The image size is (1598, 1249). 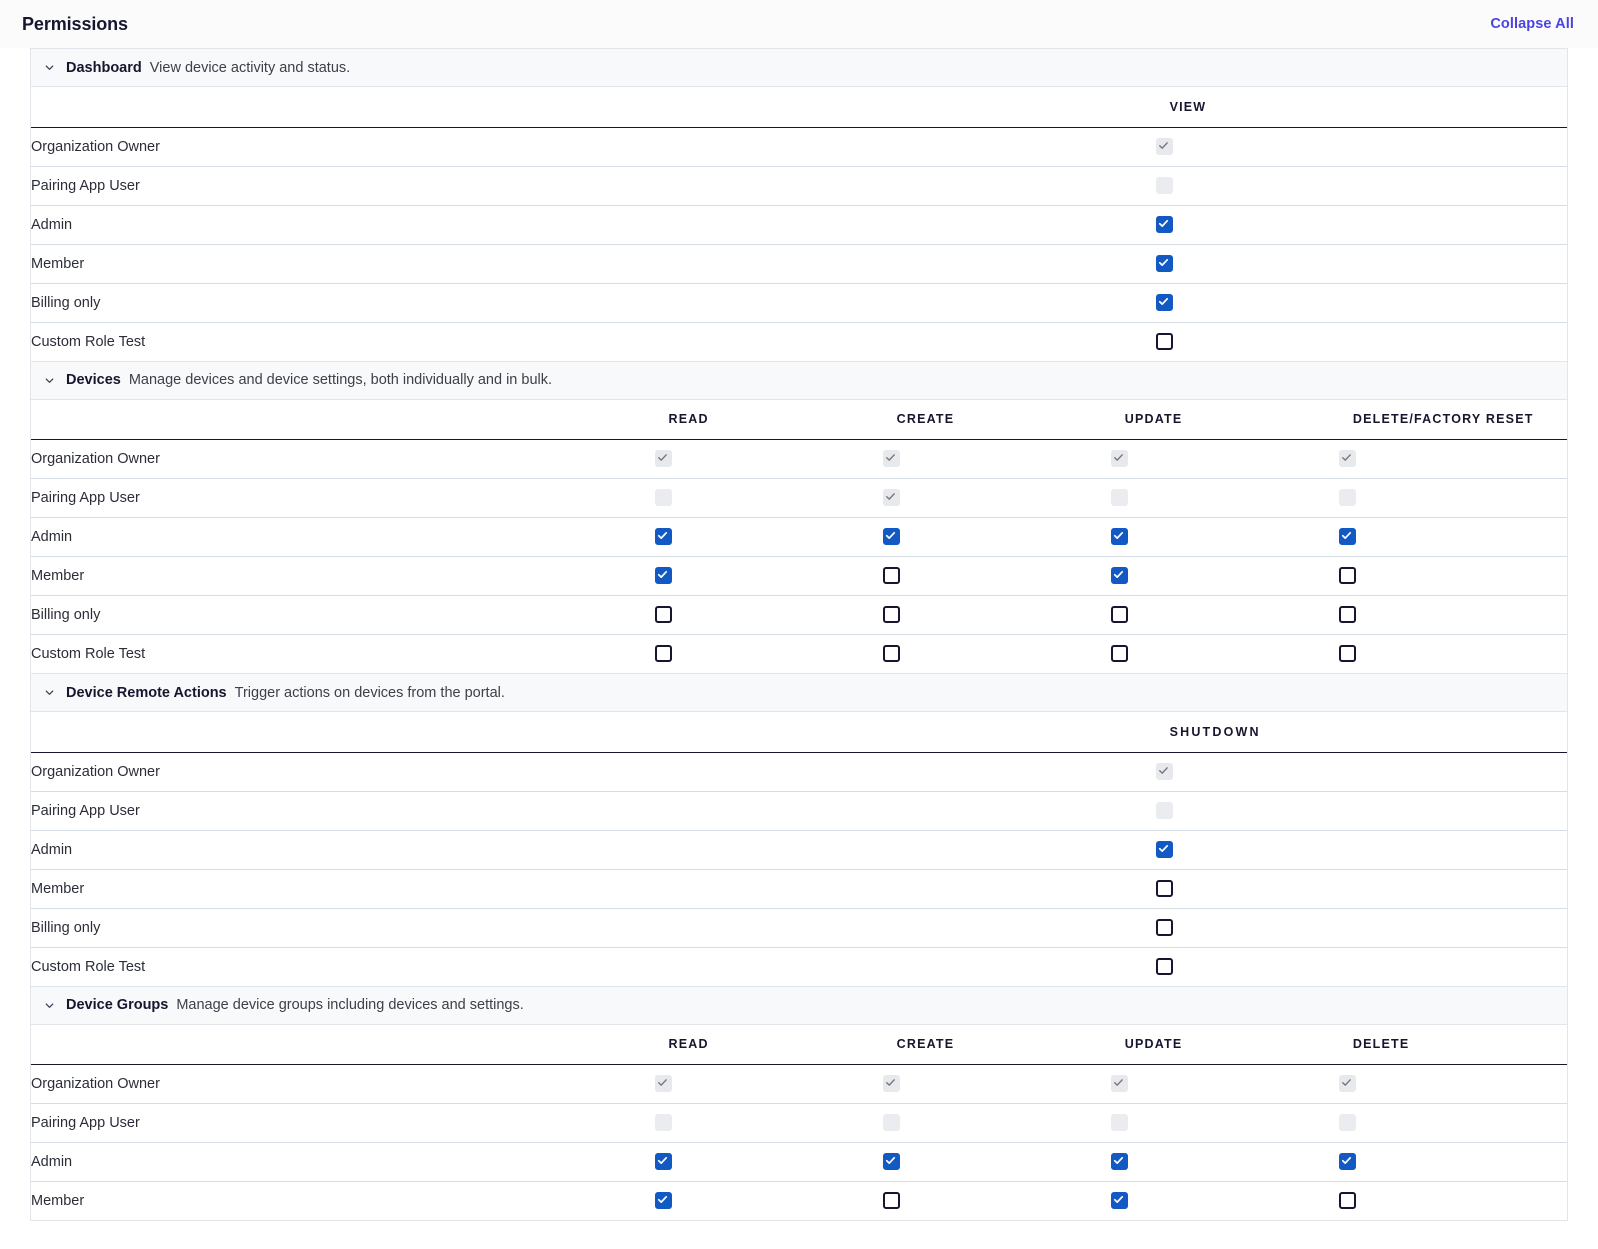 I want to click on column-header: DELETE/FACTORY RESET, so click(x=1452, y=419).